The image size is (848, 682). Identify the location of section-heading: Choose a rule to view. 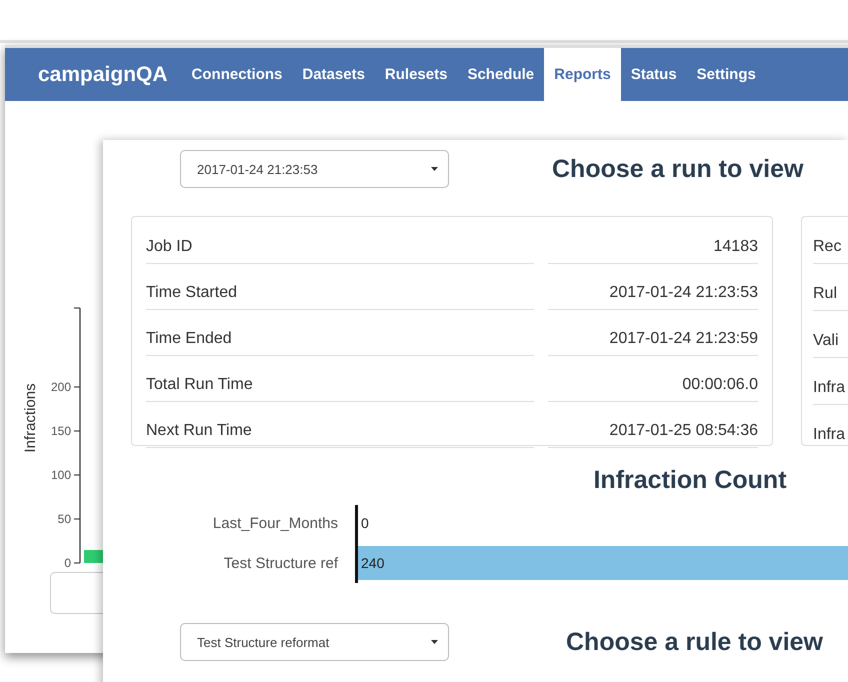
(695, 642).